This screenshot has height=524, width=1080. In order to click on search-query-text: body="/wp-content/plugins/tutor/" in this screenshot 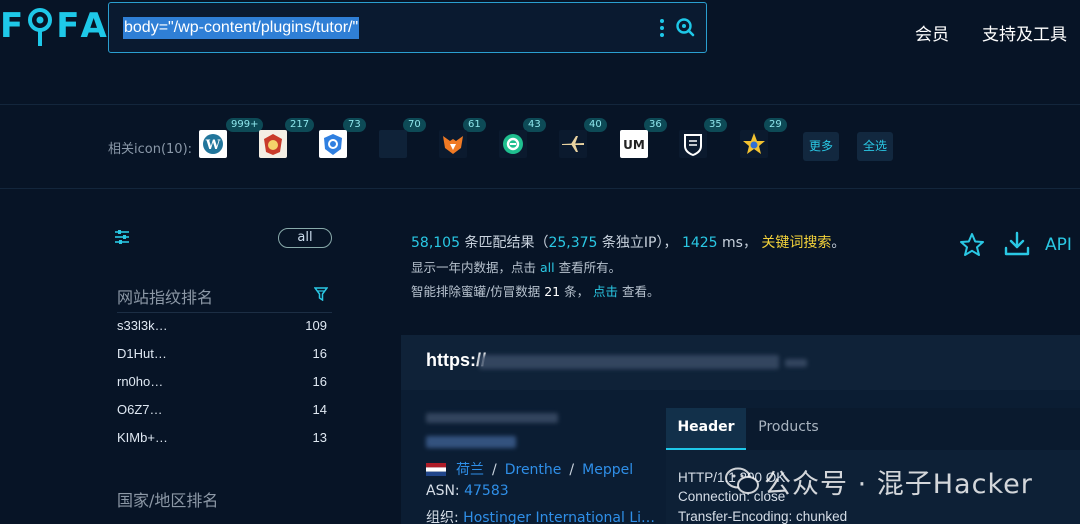, I will do `click(241, 28)`.